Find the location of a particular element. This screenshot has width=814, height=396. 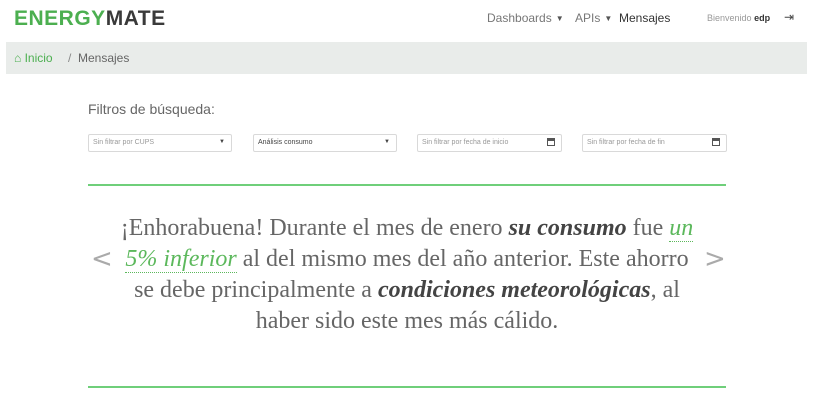

message-part-2: fue is located at coordinates (648, 228).